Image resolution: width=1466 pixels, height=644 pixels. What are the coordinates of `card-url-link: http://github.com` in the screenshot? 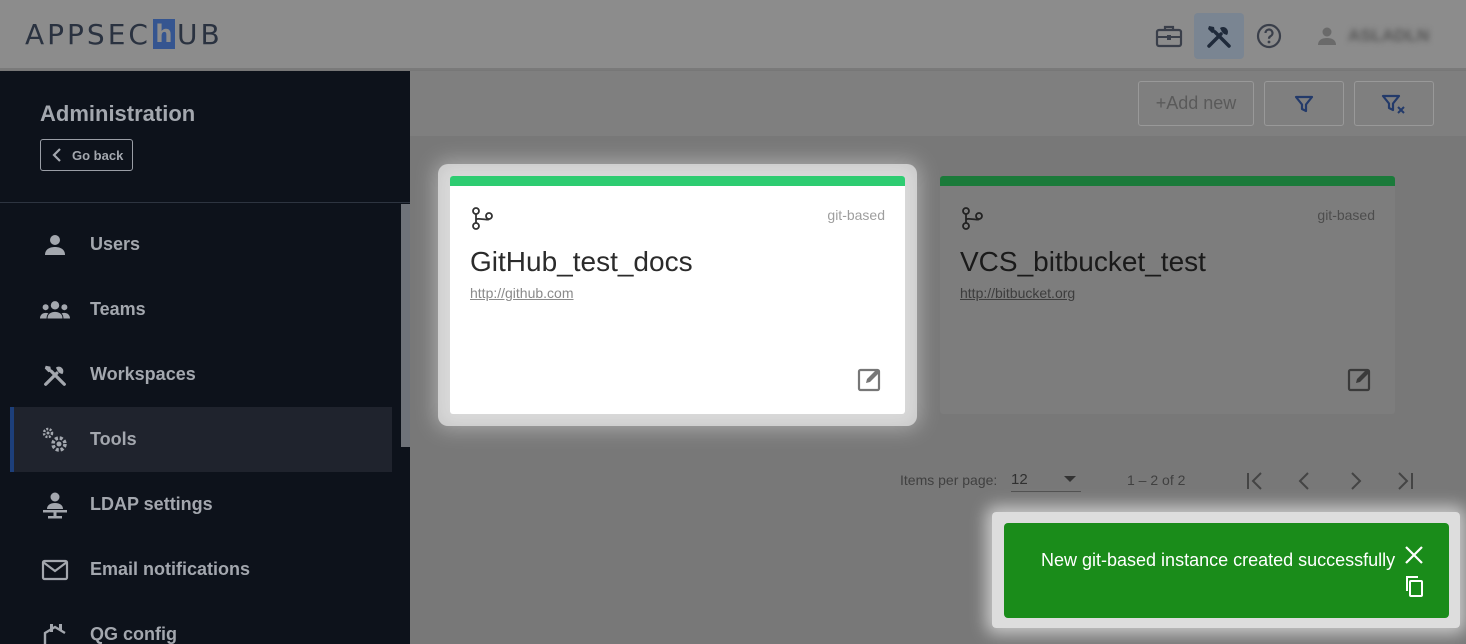 It's located at (522, 293).